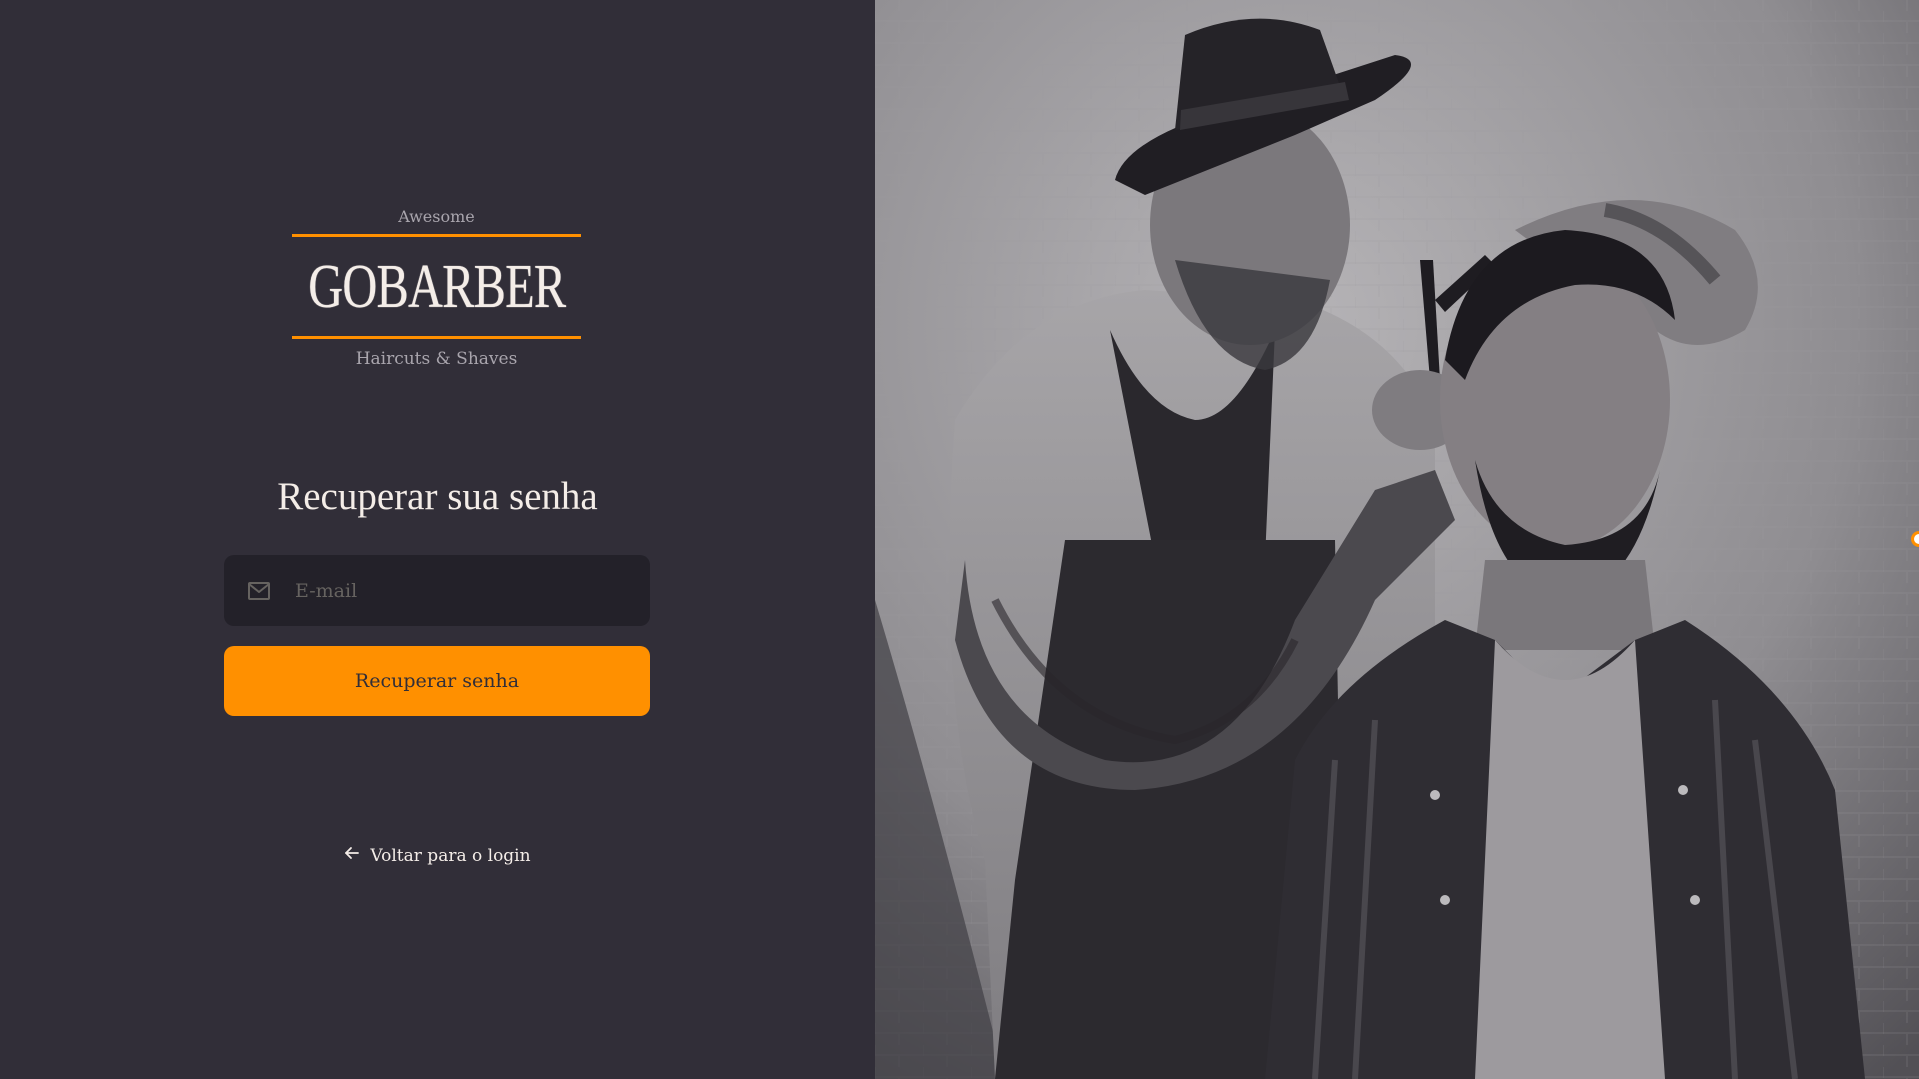 The width and height of the screenshot is (1919, 1079). I want to click on mail-icon, so click(260, 591).